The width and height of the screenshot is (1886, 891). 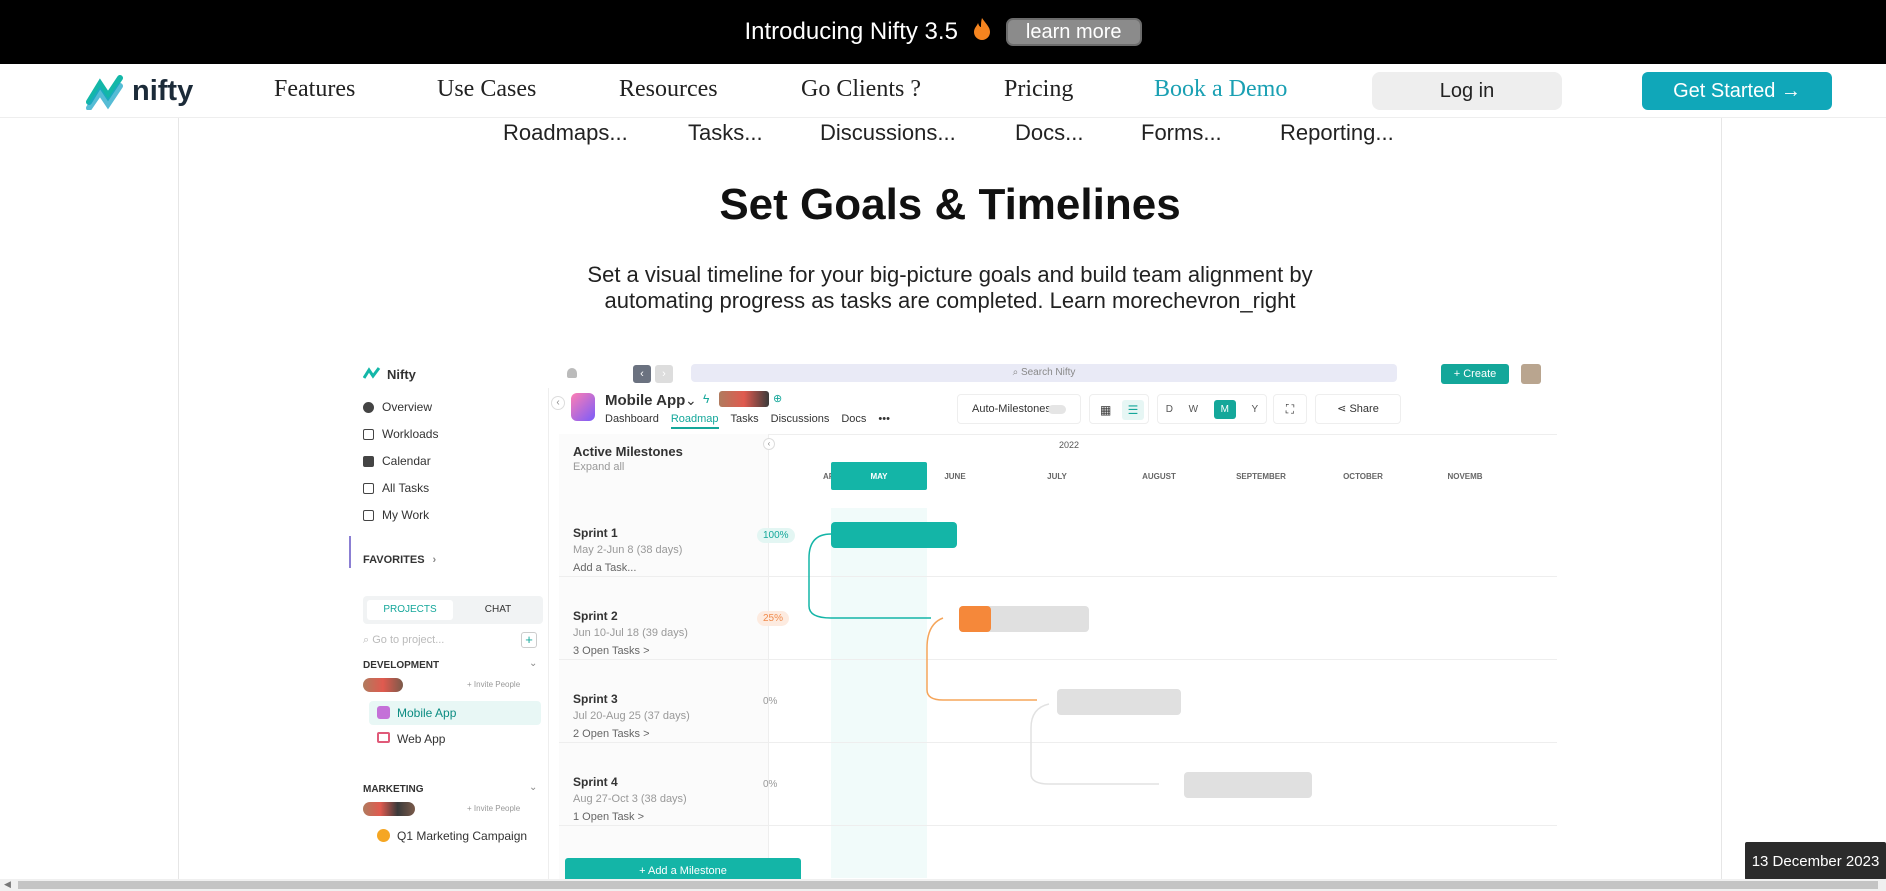 What do you see at coordinates (393, 789) in the screenshot?
I see `group-marketing: MARKETING` at bounding box center [393, 789].